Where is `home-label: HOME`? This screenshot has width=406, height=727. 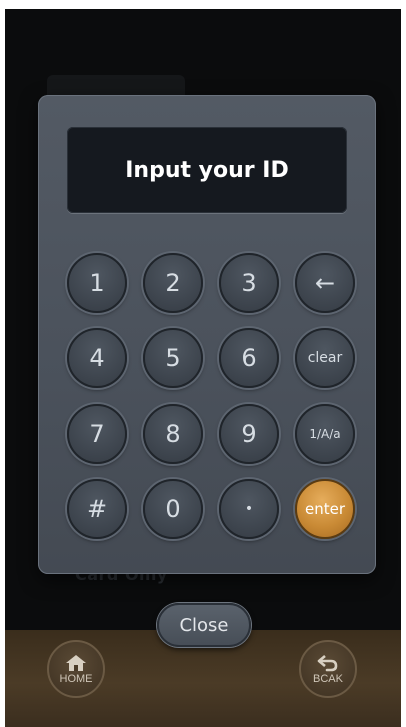
home-label: HOME is located at coordinates (76, 678).